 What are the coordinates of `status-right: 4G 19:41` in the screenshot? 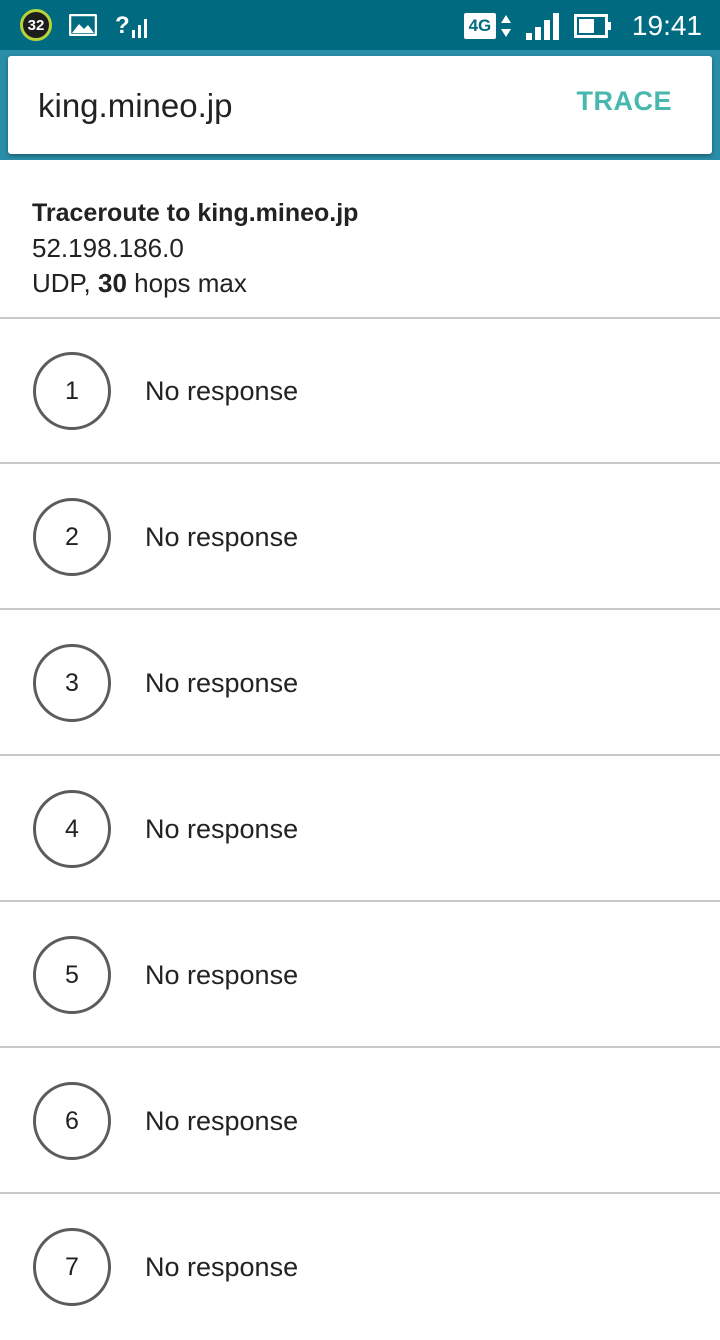 It's located at (582, 26).